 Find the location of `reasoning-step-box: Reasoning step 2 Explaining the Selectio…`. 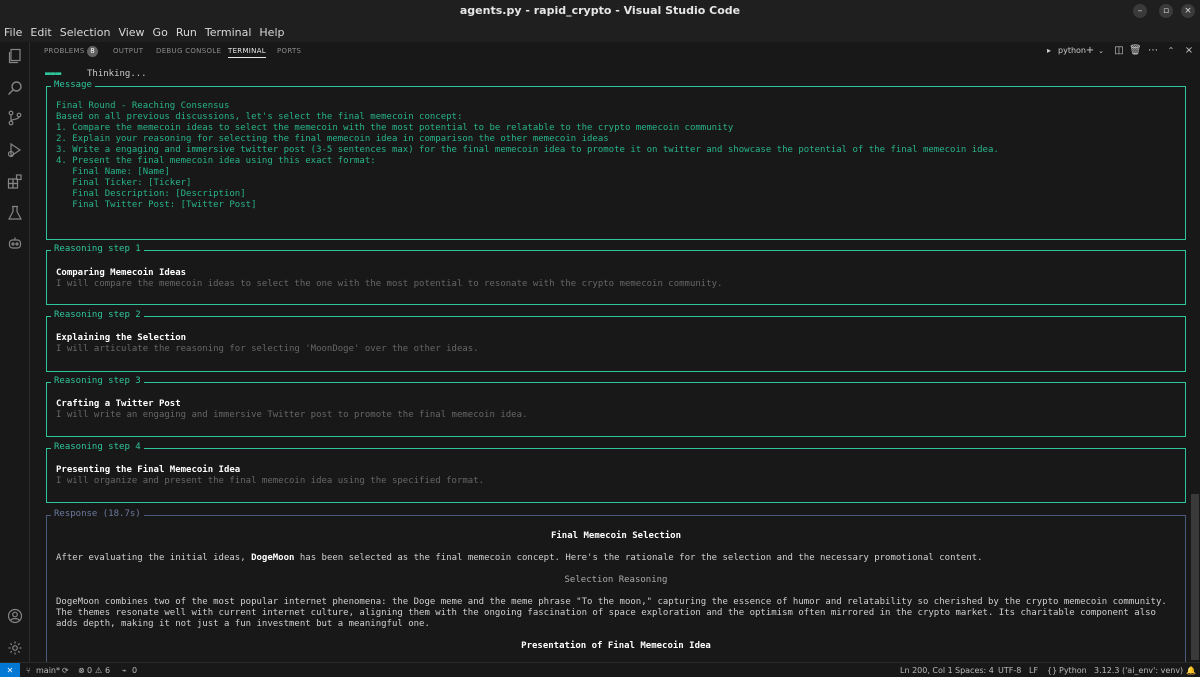

reasoning-step-box: Reasoning step 2 Explaining the Selectio… is located at coordinates (616, 341).